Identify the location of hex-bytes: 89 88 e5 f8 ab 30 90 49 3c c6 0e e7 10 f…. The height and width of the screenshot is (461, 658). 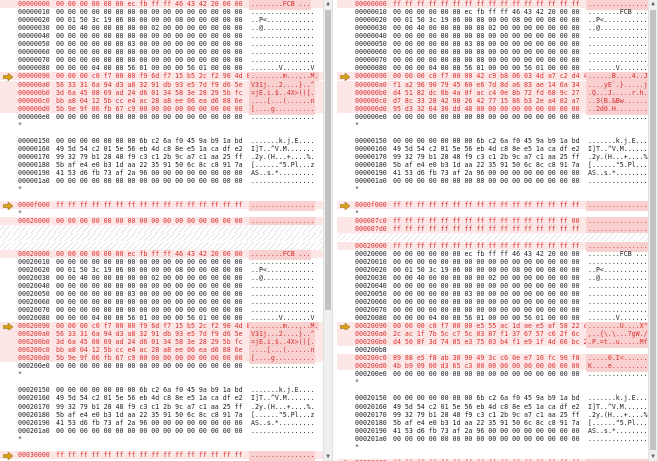
(486, 358).